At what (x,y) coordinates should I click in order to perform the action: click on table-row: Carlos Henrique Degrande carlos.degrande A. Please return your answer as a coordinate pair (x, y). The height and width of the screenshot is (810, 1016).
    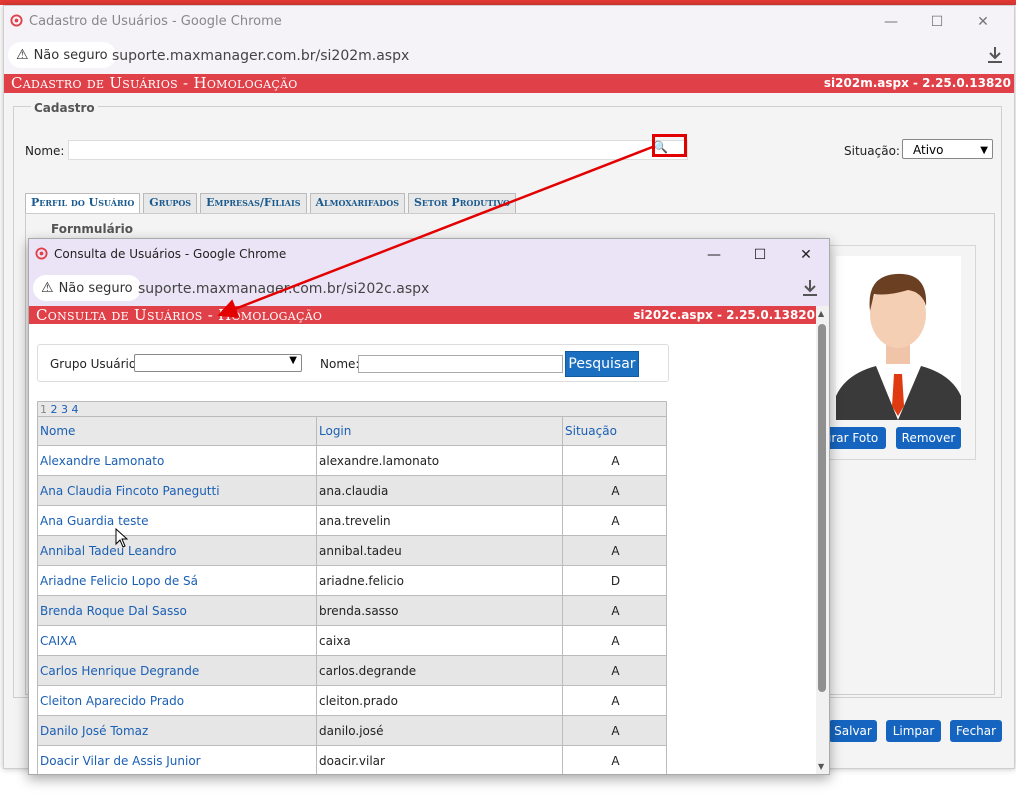
    Looking at the image, I should click on (352, 670).